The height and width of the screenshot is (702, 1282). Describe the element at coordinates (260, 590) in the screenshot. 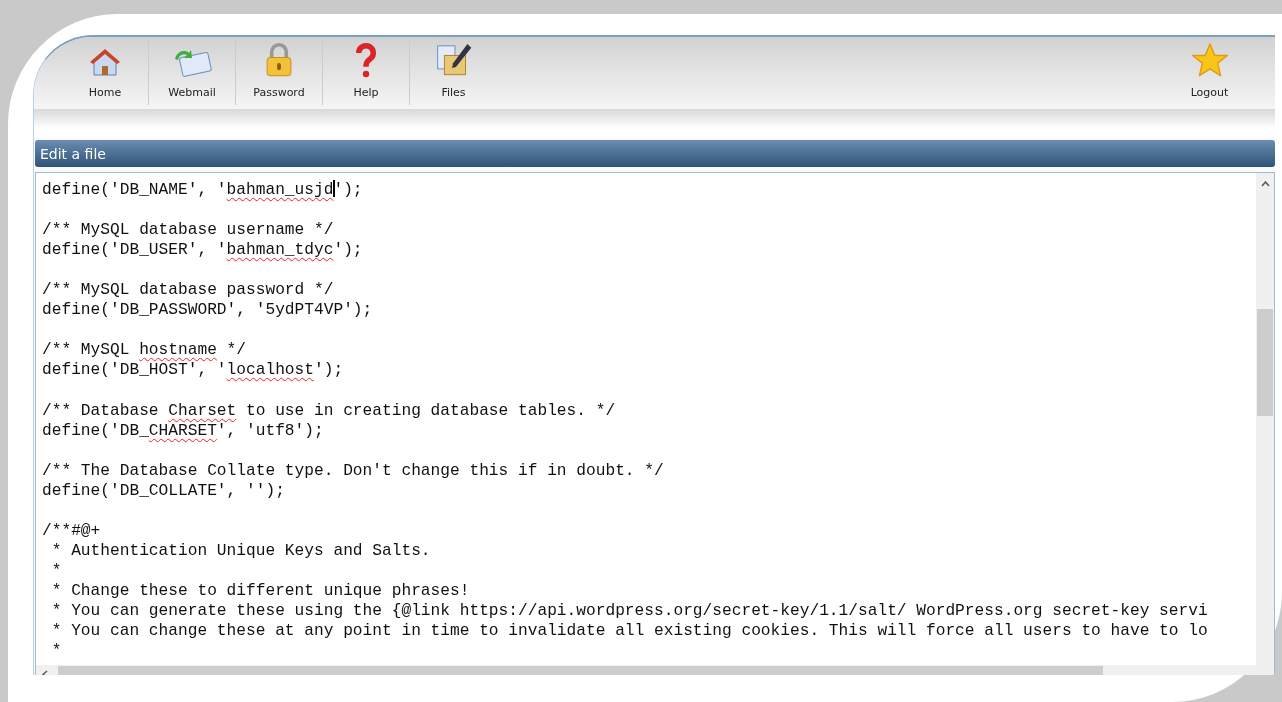

I see `code-line: * Change these to different unique phrases!` at that location.